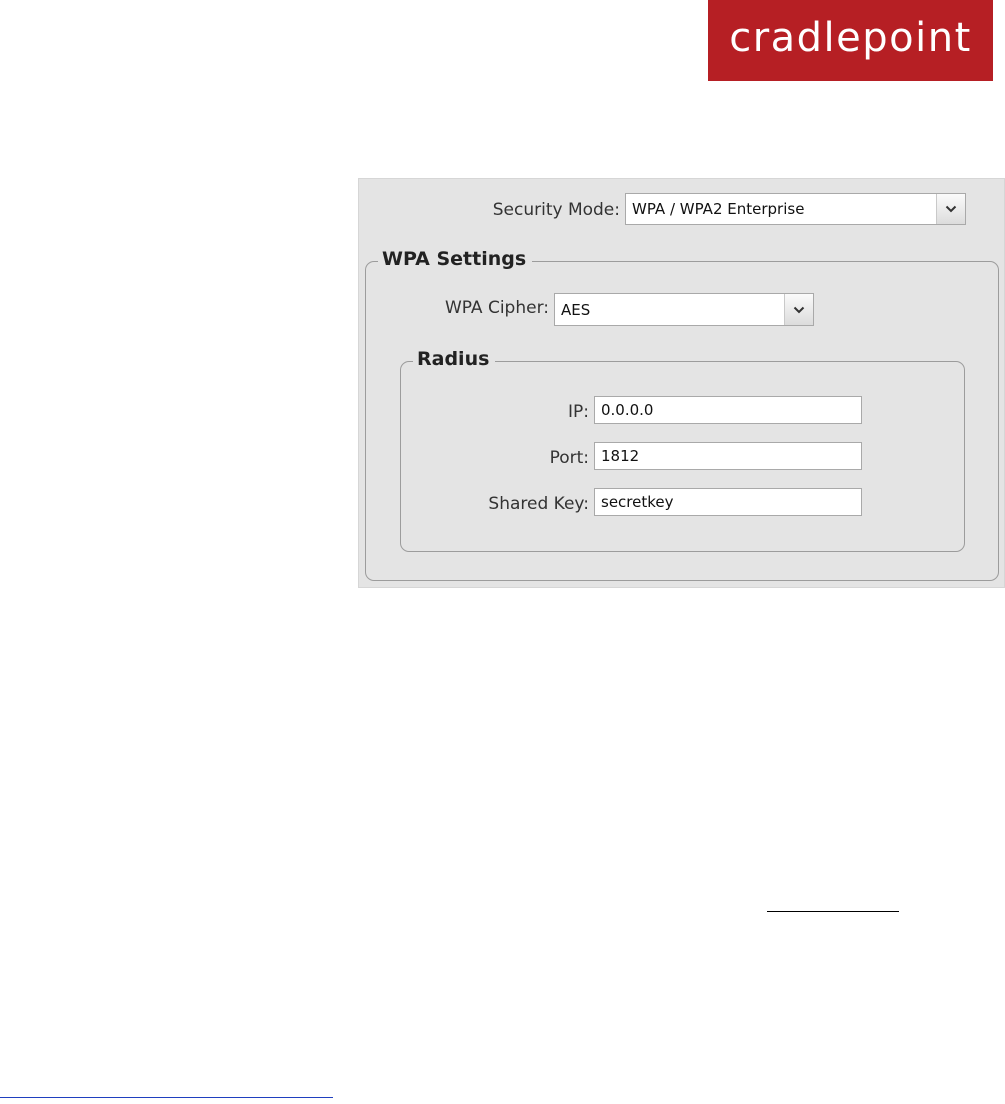  What do you see at coordinates (496, 308) in the screenshot?
I see `wpa-cipher-label: WPA Cipher:` at bounding box center [496, 308].